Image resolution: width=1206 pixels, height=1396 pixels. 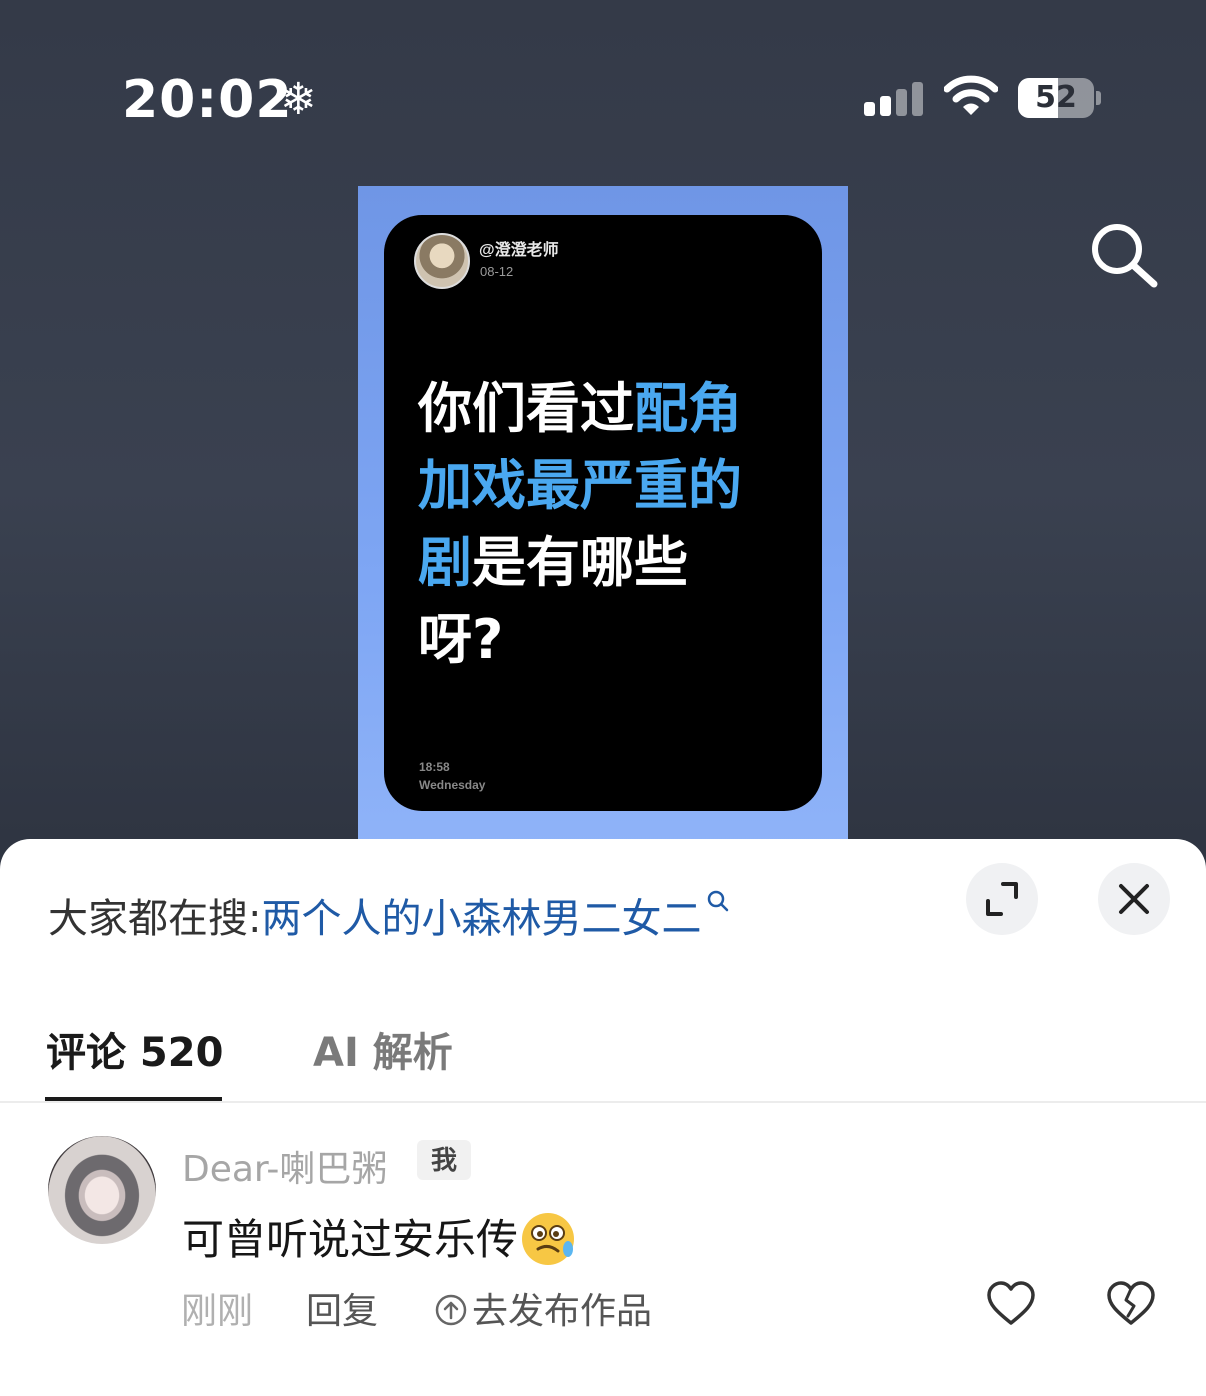 What do you see at coordinates (481, 919) in the screenshot?
I see `trending-query-link: 两个人的小森林男二女二` at bounding box center [481, 919].